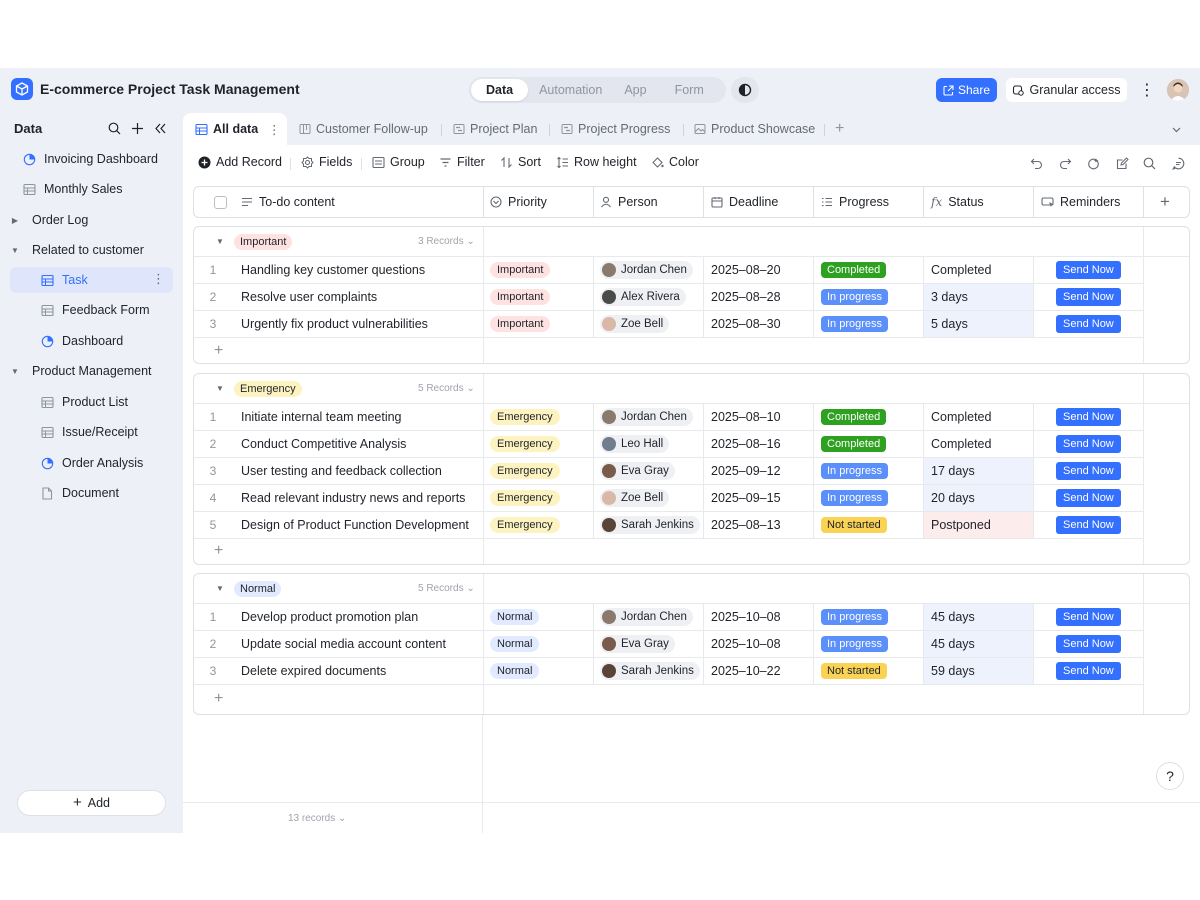  I want to click on tab-project-progress: Project Progress, so click(615, 129).